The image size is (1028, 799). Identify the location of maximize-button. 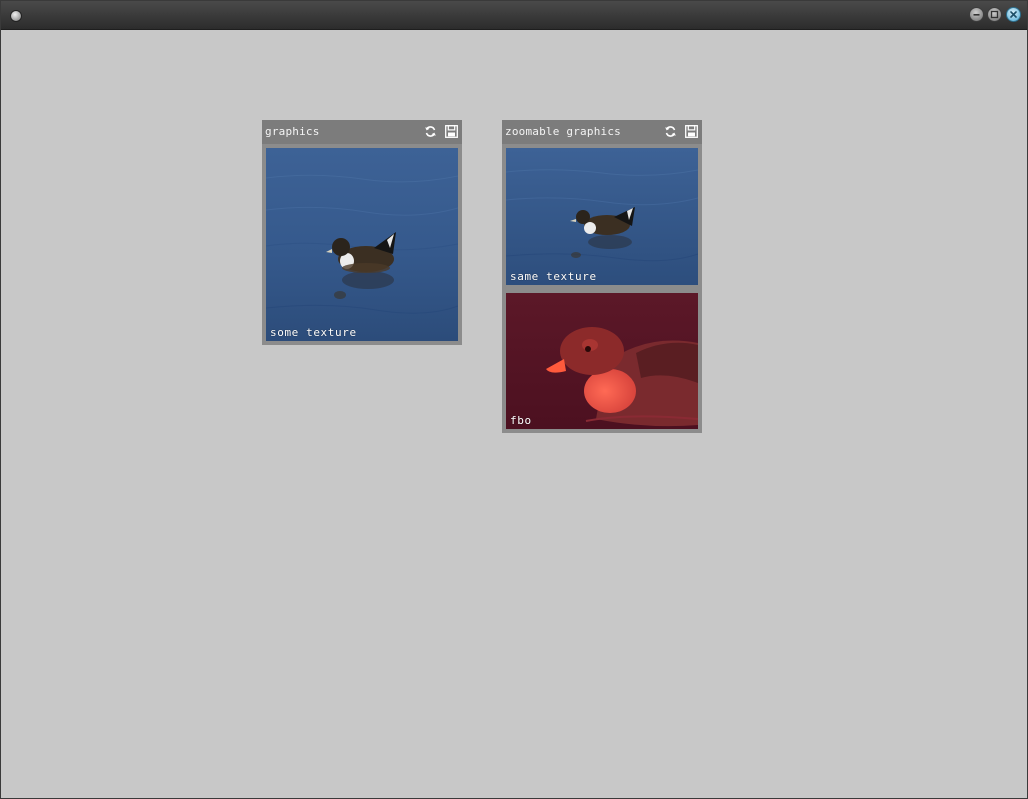
(994, 14).